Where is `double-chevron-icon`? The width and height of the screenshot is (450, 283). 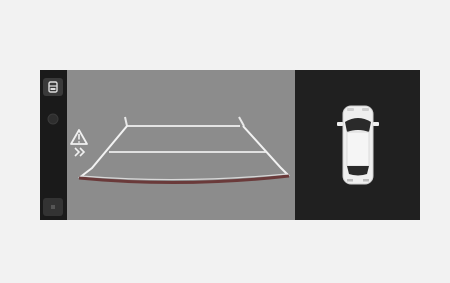 double-chevron-icon is located at coordinates (80, 152).